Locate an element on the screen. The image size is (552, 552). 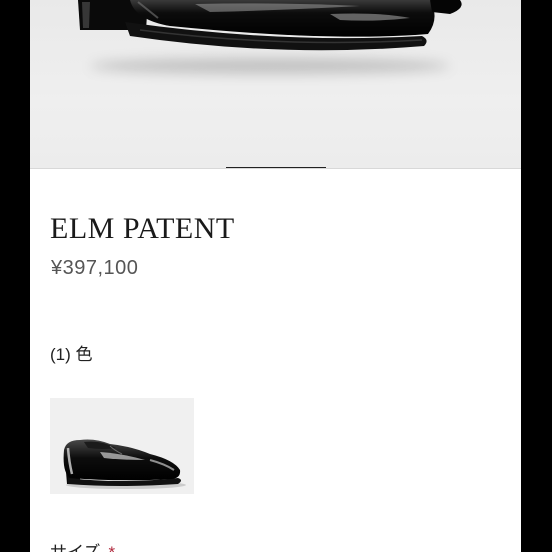
product-title: ELM PATENT is located at coordinates (142, 228).